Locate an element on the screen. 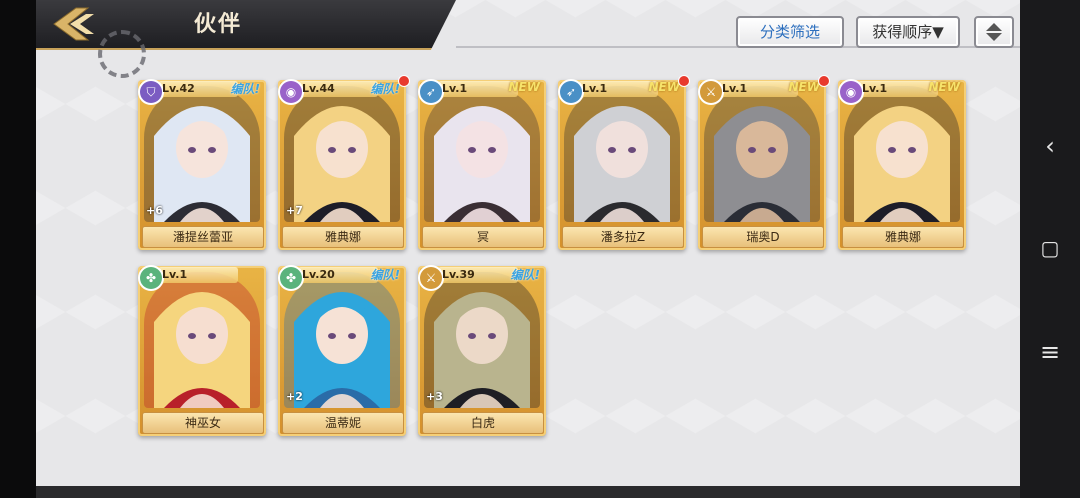  level-label: Lv.39 is located at coordinates (458, 274).